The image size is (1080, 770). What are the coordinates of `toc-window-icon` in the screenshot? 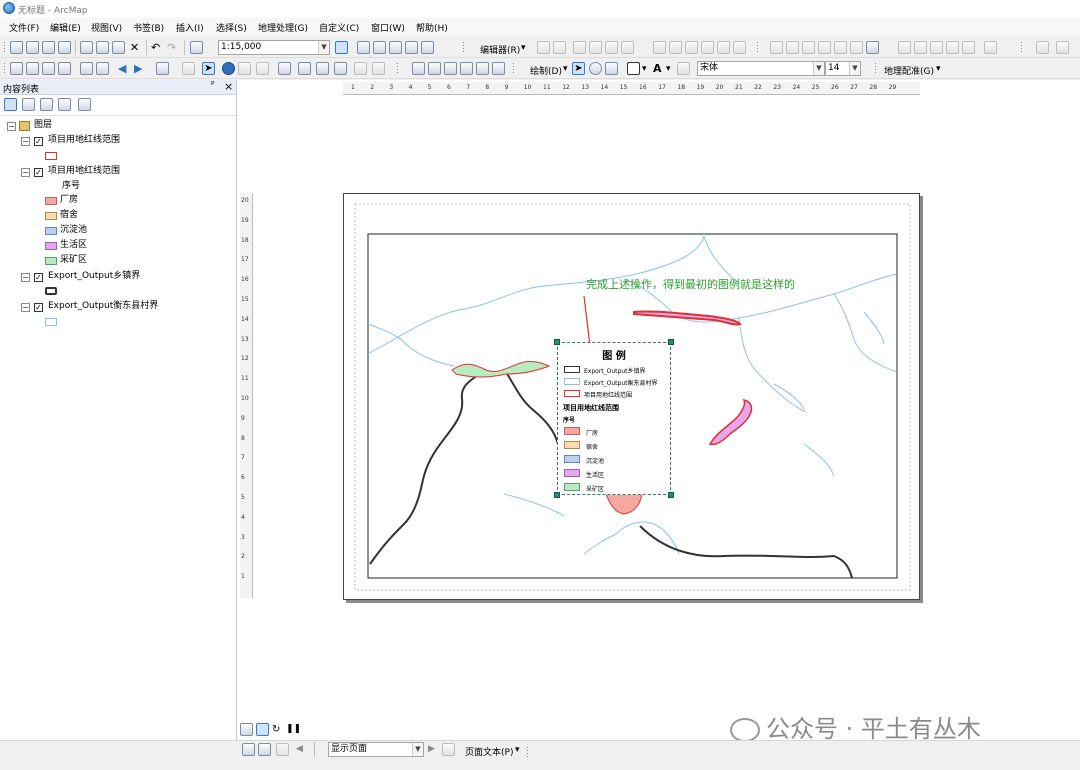 It's located at (363, 47).